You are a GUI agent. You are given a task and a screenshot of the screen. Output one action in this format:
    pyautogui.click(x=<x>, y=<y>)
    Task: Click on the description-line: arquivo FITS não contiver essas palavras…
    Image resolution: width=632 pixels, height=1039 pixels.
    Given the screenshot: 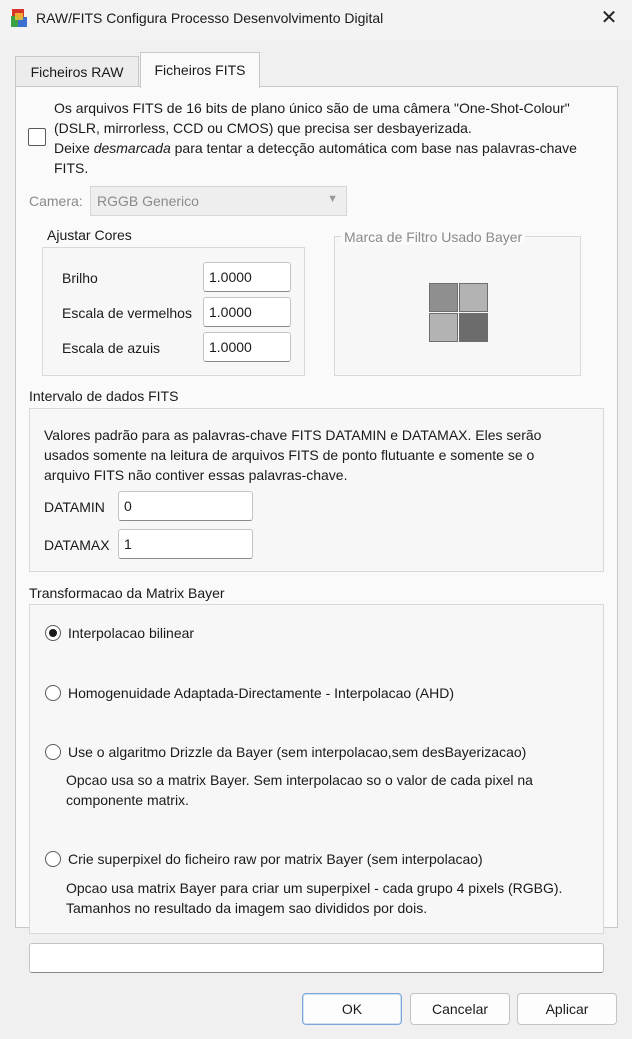 What is the action you would take?
    pyautogui.click(x=196, y=475)
    